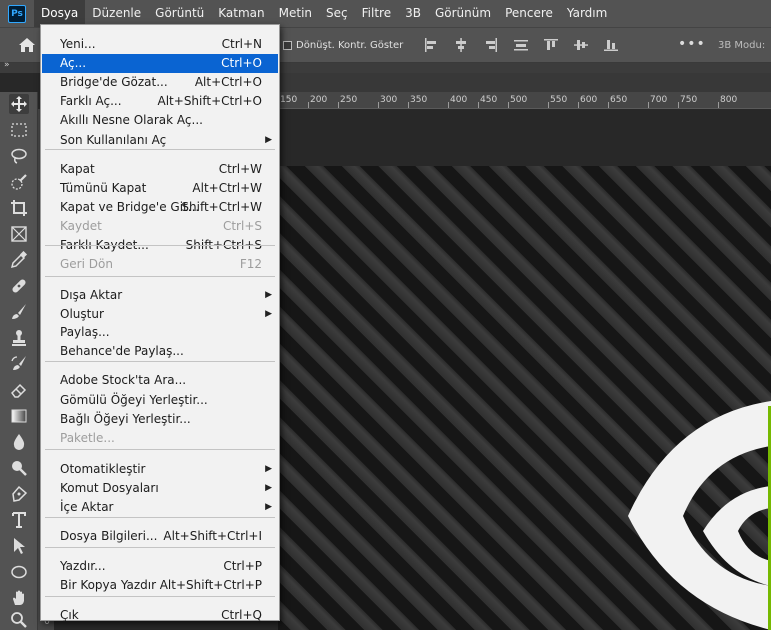 This screenshot has width=771, height=630. What do you see at coordinates (376, 13) in the screenshot?
I see `menu-6: Filtre` at bounding box center [376, 13].